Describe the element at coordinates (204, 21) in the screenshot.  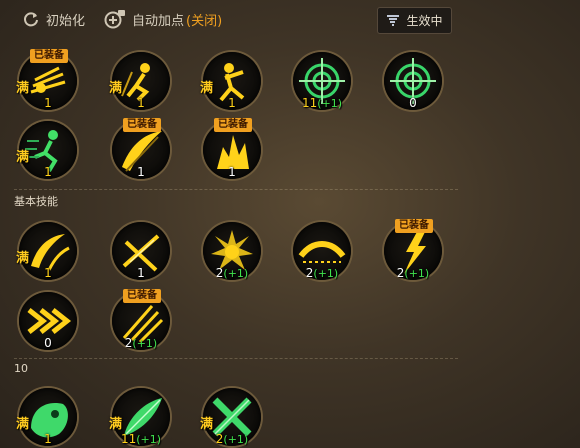
I see `auto-assign-state: (关闭)` at that location.